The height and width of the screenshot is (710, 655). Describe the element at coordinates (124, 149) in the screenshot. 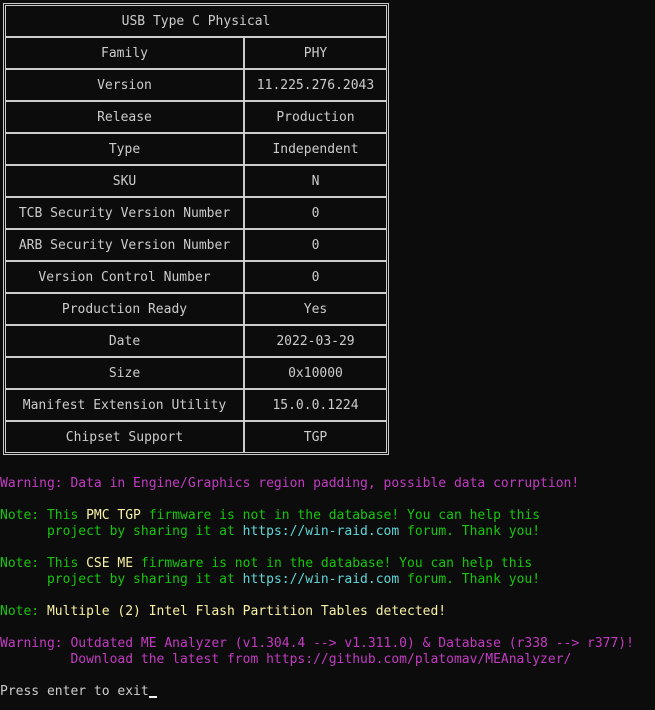

I see `row-key: Type` at that location.